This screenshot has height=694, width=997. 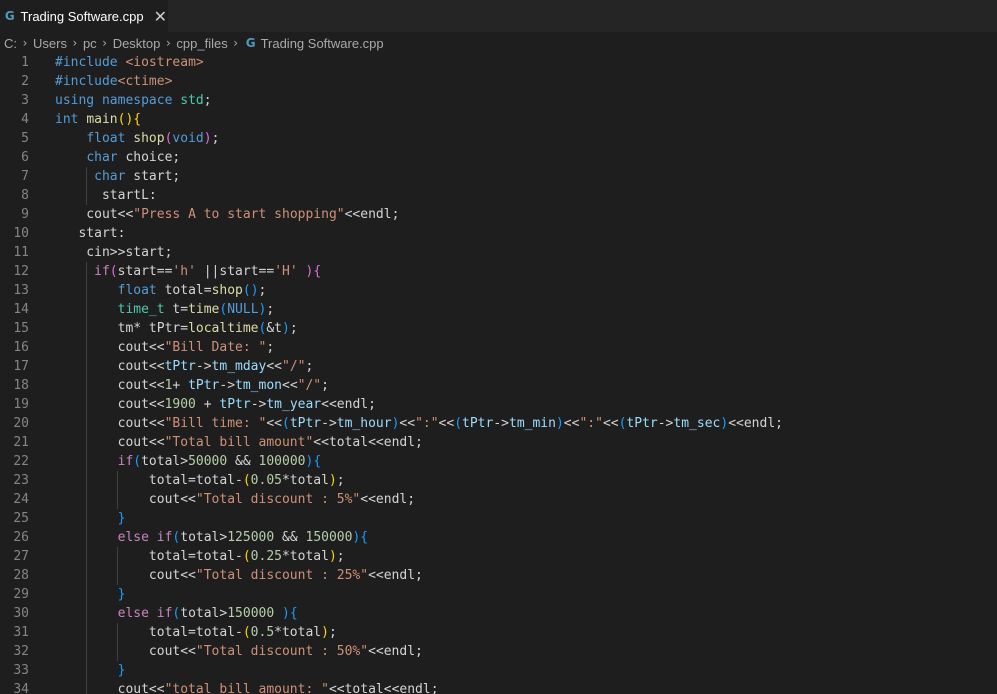 I want to click on code-line: 27 total=total-(0.25*total);, so click(x=498, y=556).